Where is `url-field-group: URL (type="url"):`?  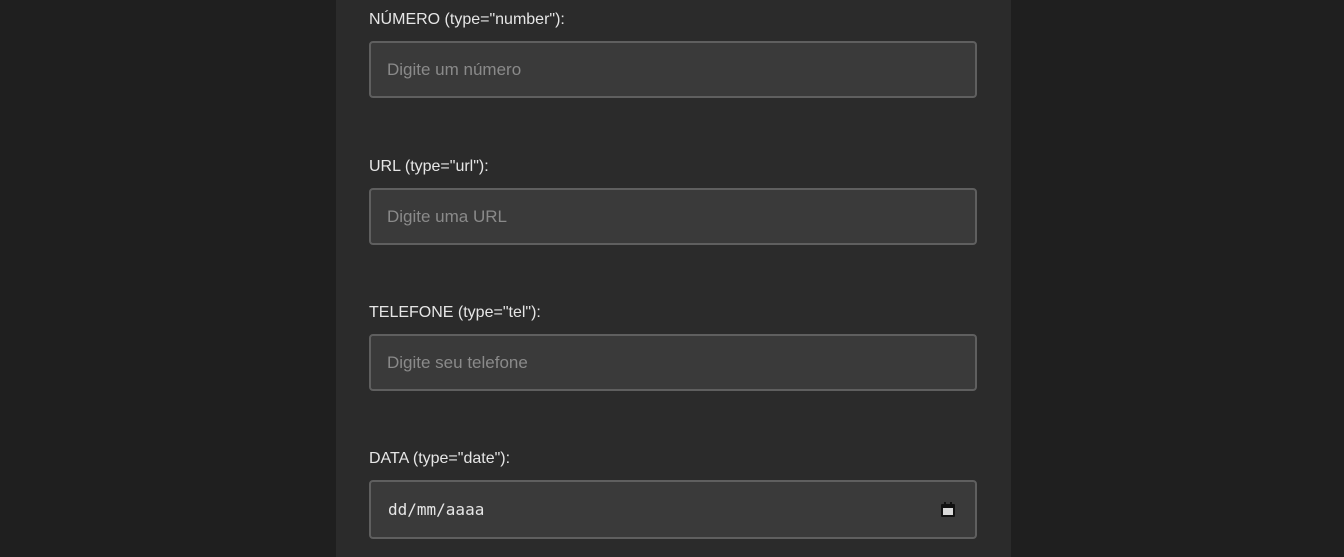
url-field-group: URL (type="url"): is located at coordinates (673, 201).